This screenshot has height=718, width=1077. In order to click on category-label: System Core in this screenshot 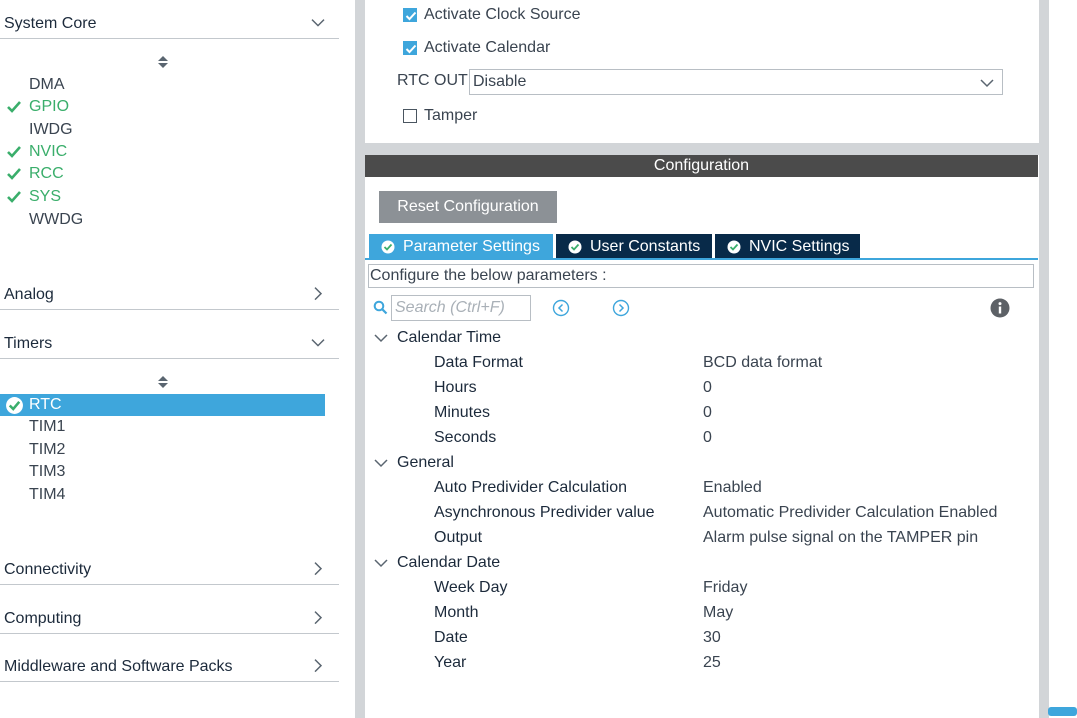, I will do `click(50, 23)`.